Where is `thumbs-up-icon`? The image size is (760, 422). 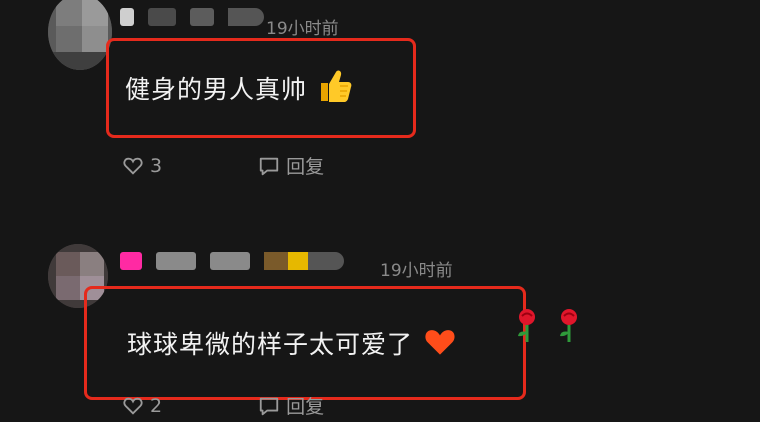
thumbs-up-icon is located at coordinates (335, 88).